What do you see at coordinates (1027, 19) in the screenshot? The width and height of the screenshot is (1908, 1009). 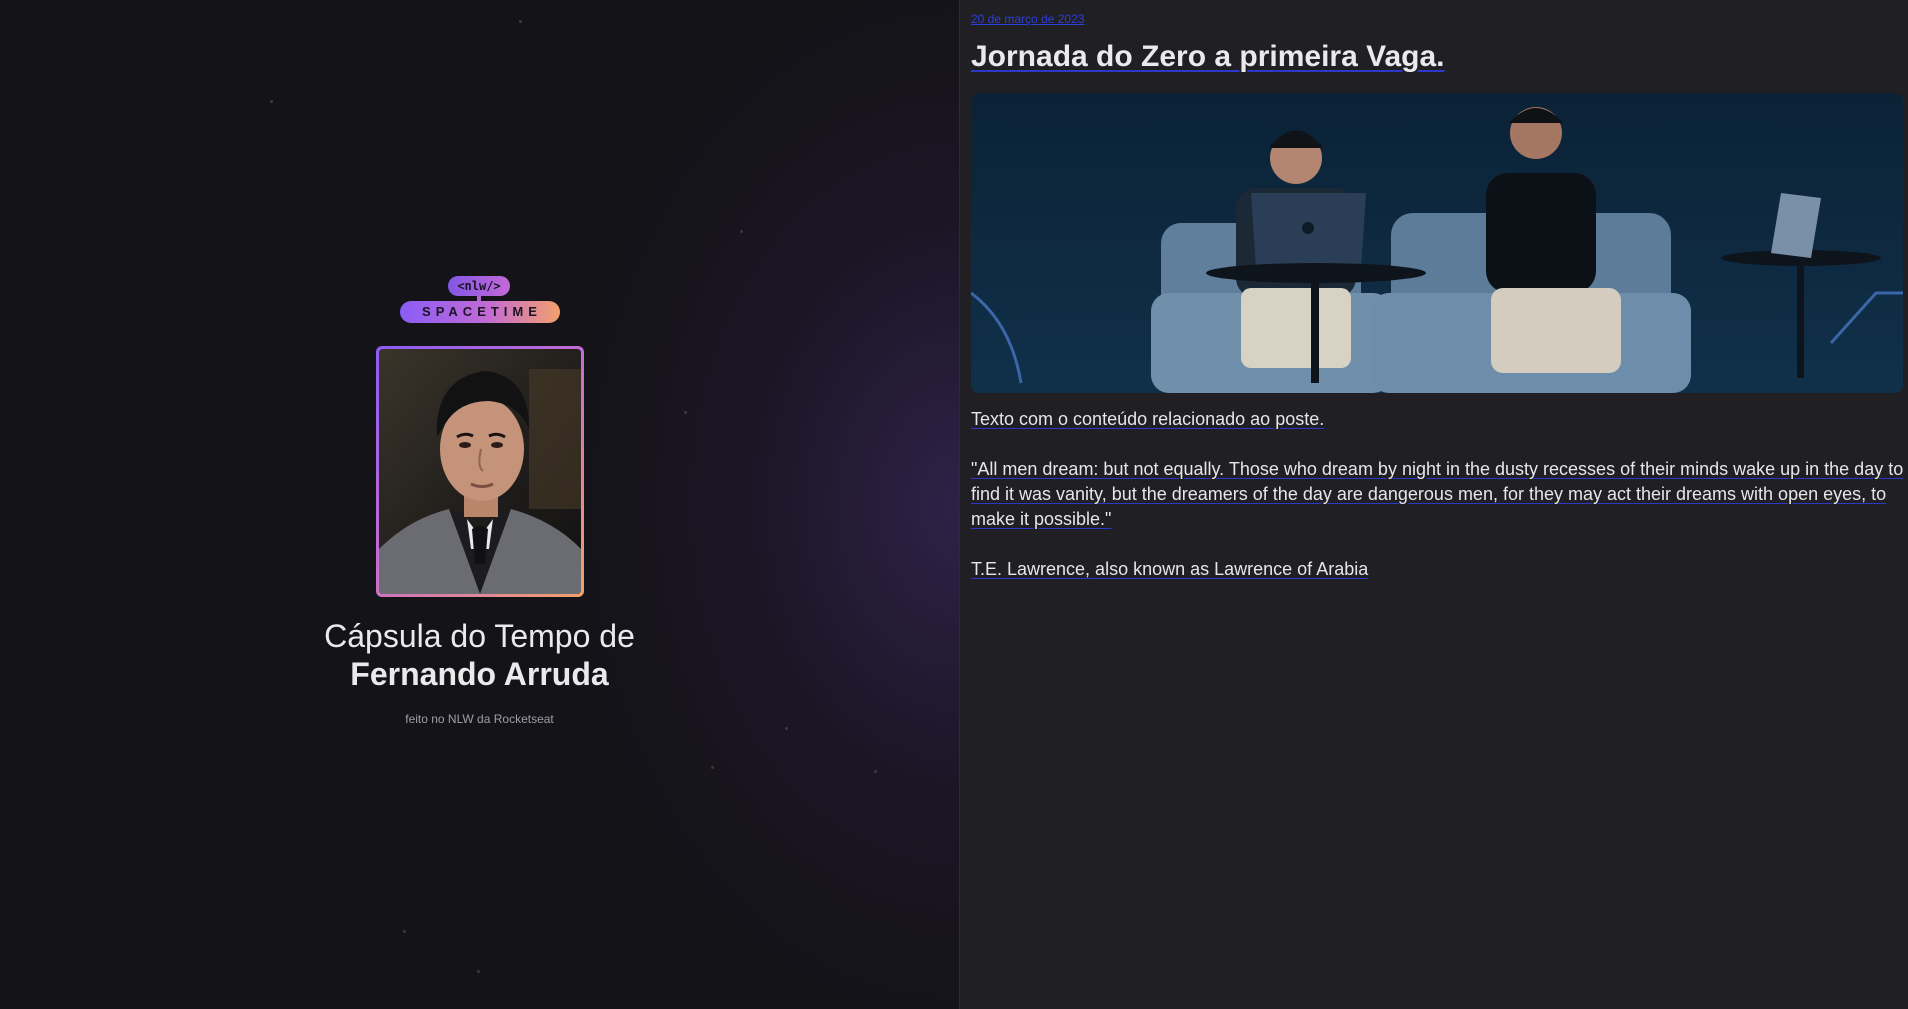 I see `memory-date-link: 20 de março de 2023` at bounding box center [1027, 19].